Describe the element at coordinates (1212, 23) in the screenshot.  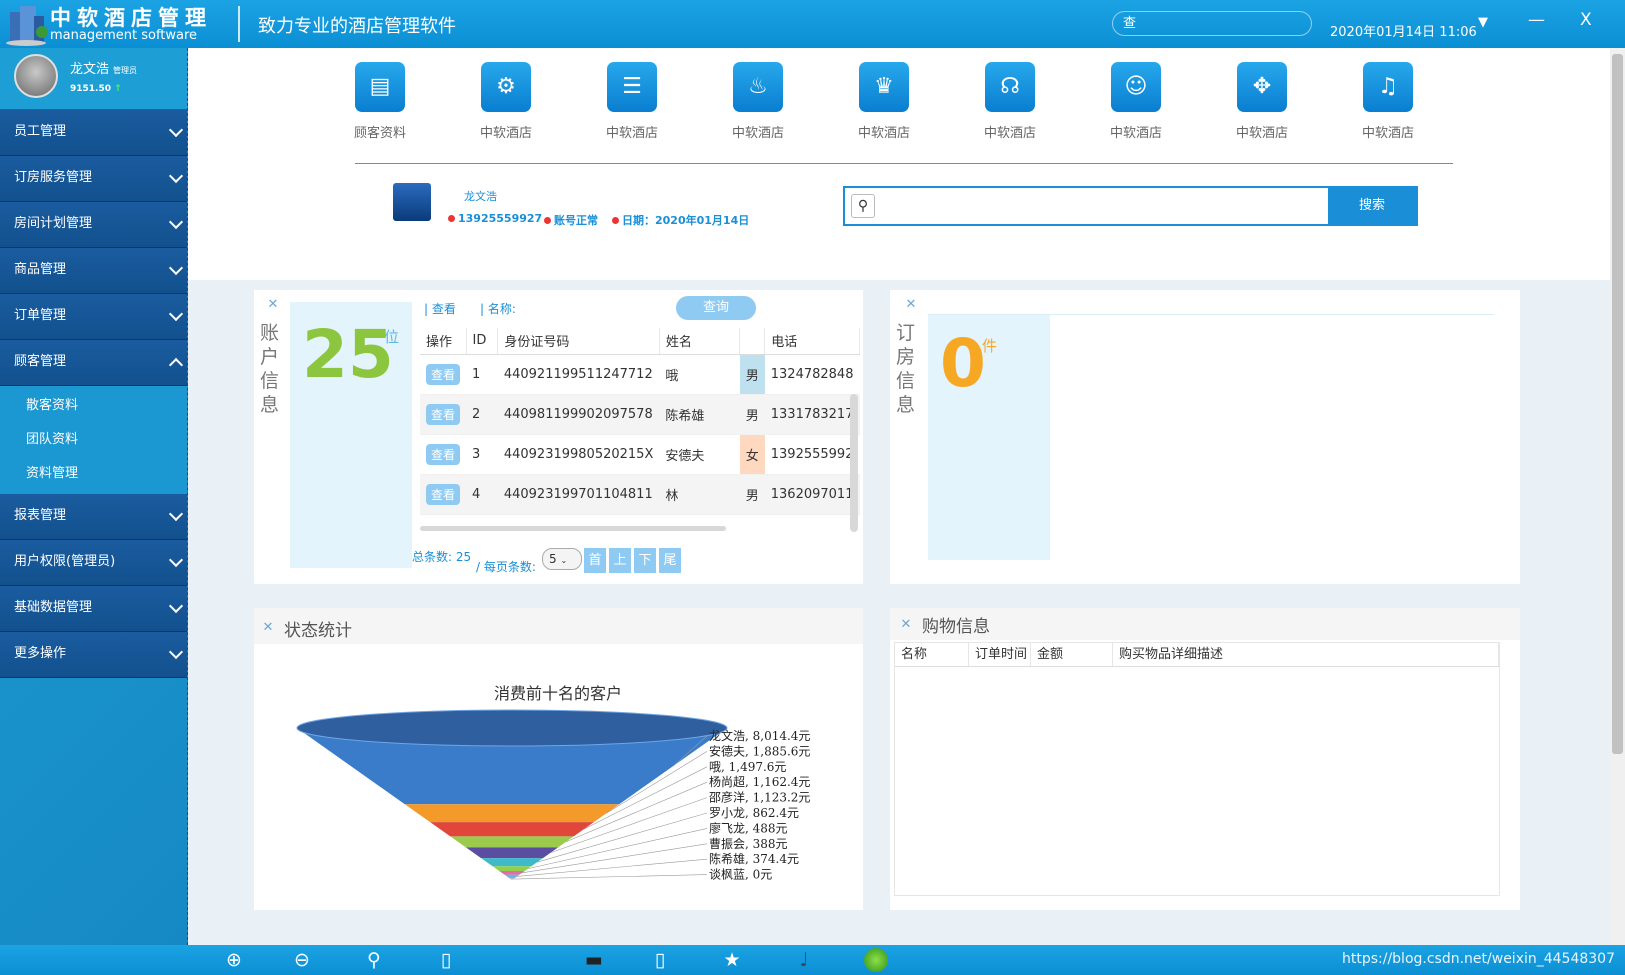
I see `top-search-input: 查` at that location.